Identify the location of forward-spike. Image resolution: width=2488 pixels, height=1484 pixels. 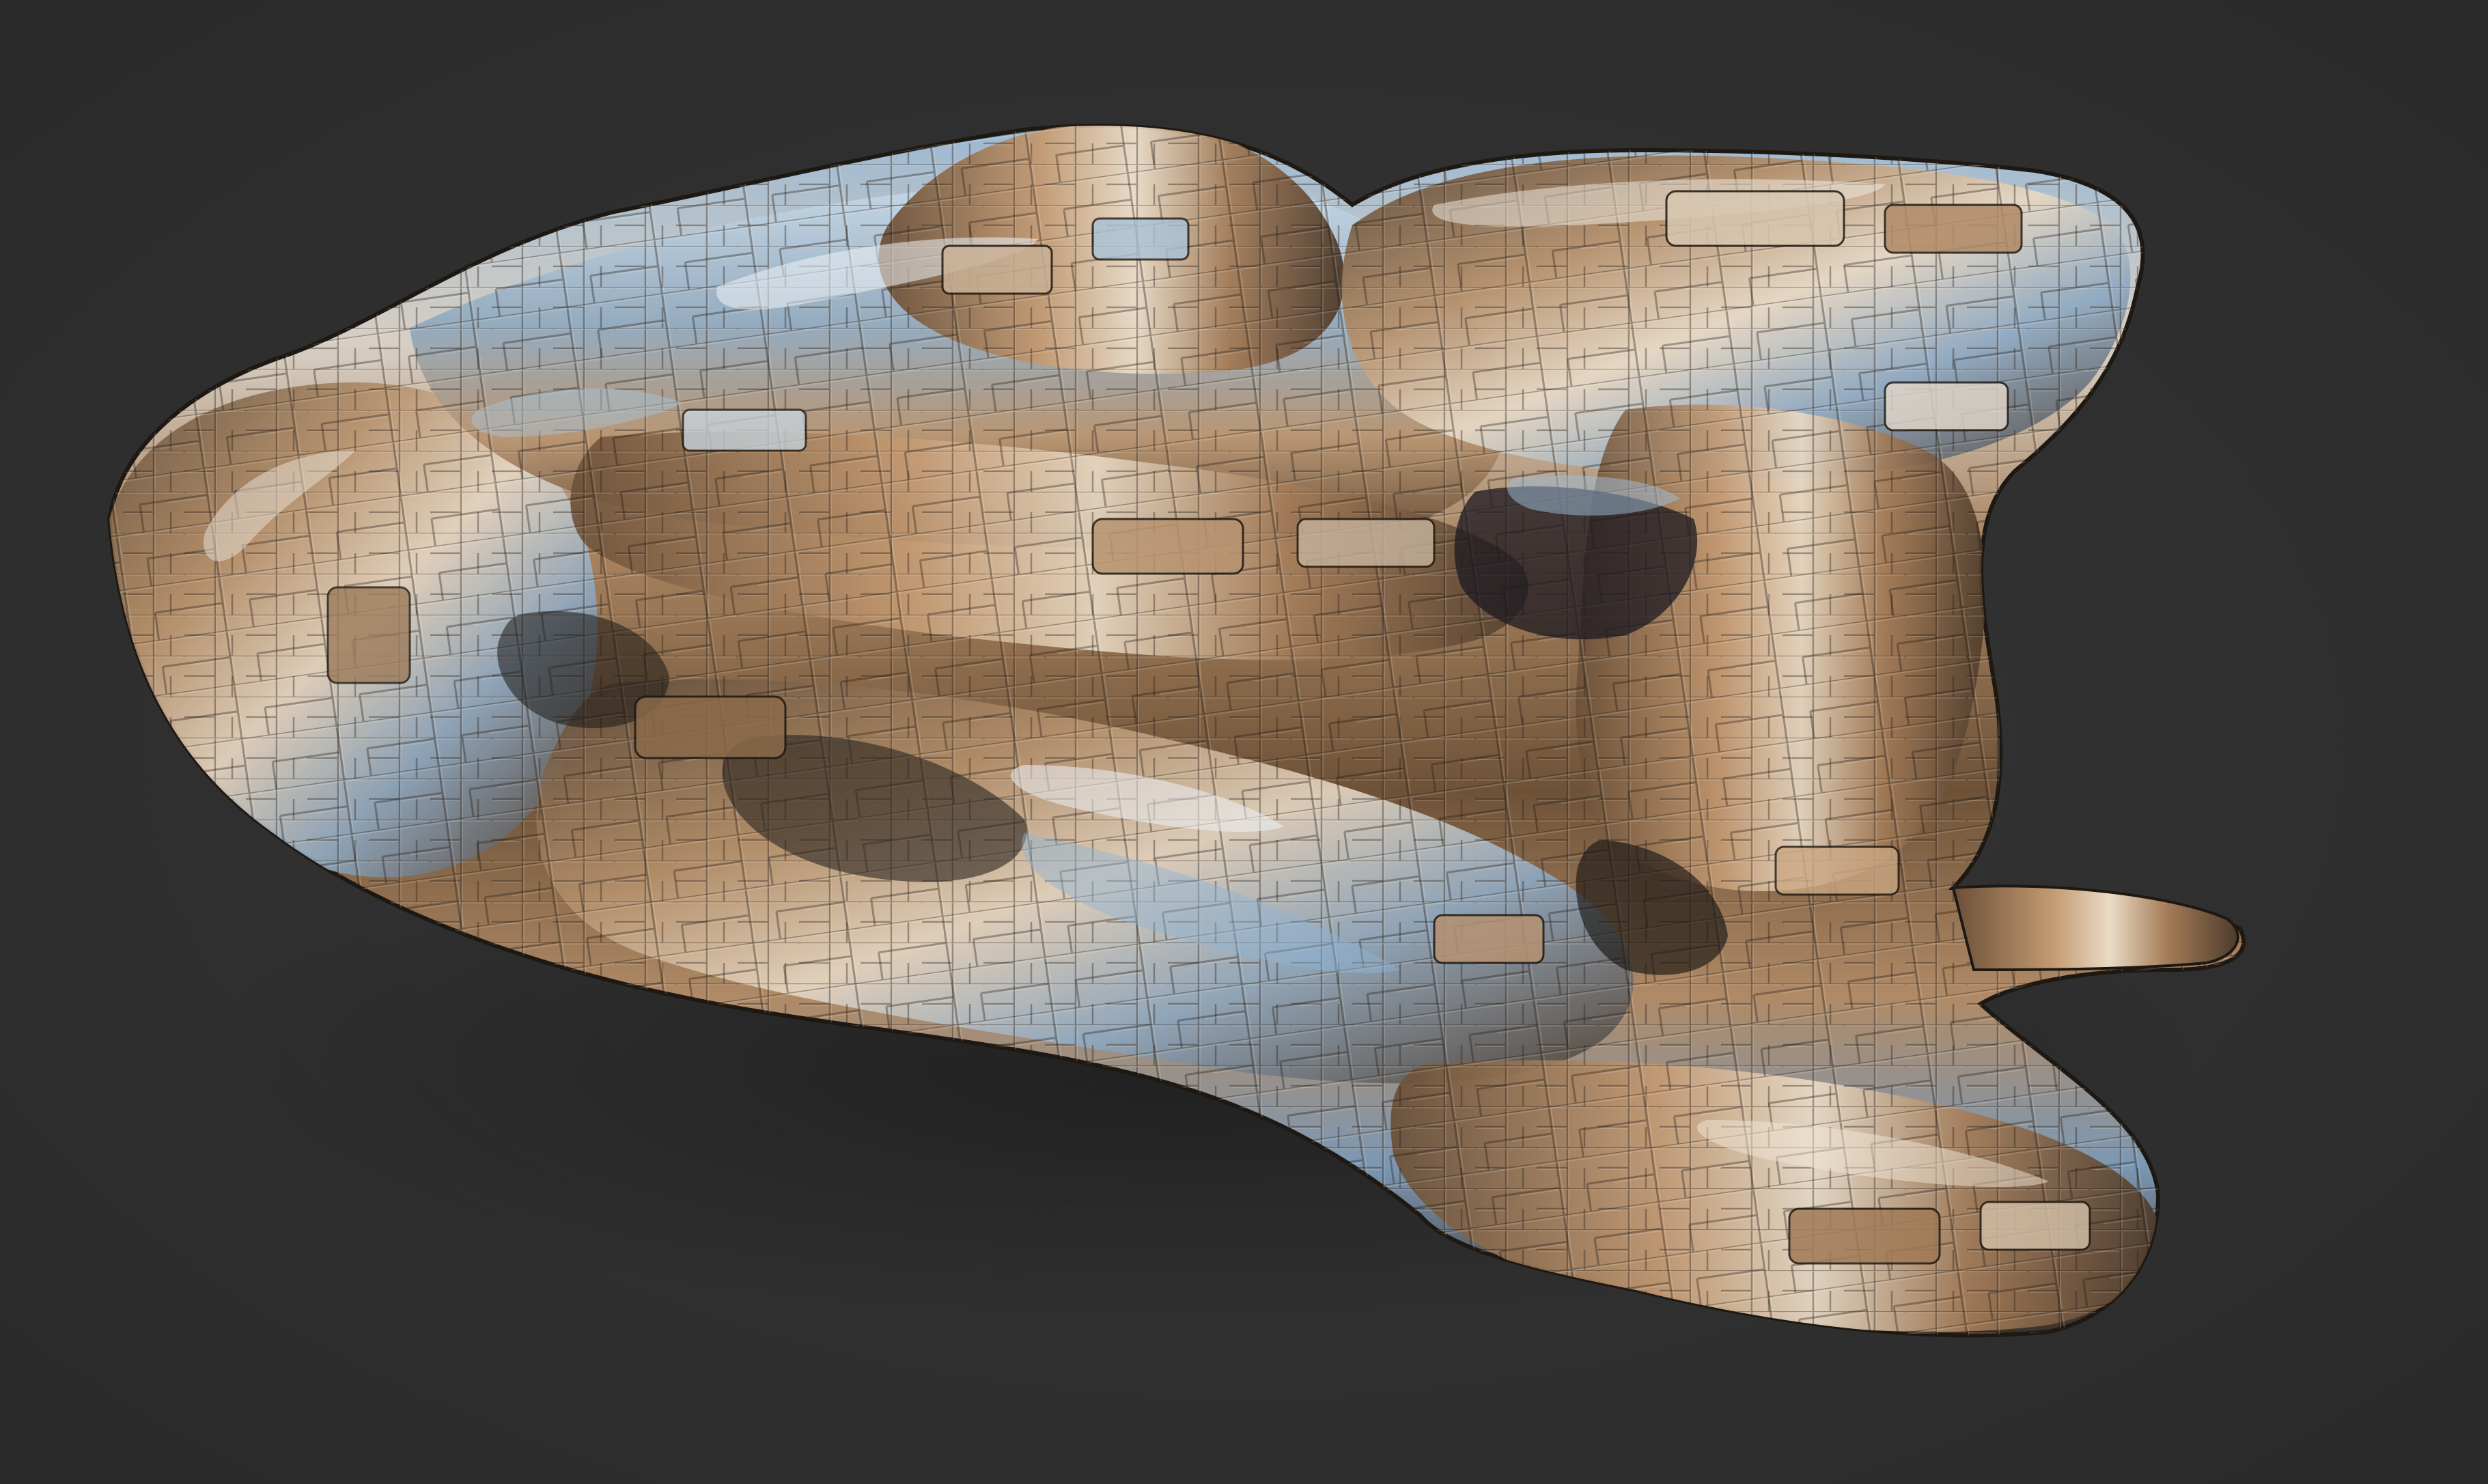
(2095, 928).